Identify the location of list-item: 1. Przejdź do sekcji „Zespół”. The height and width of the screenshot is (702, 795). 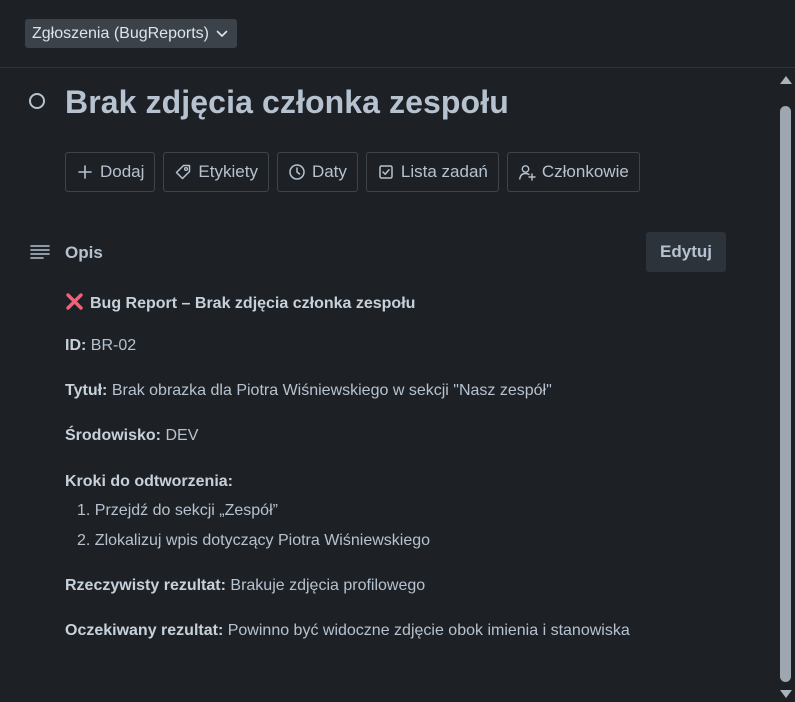
(177, 510).